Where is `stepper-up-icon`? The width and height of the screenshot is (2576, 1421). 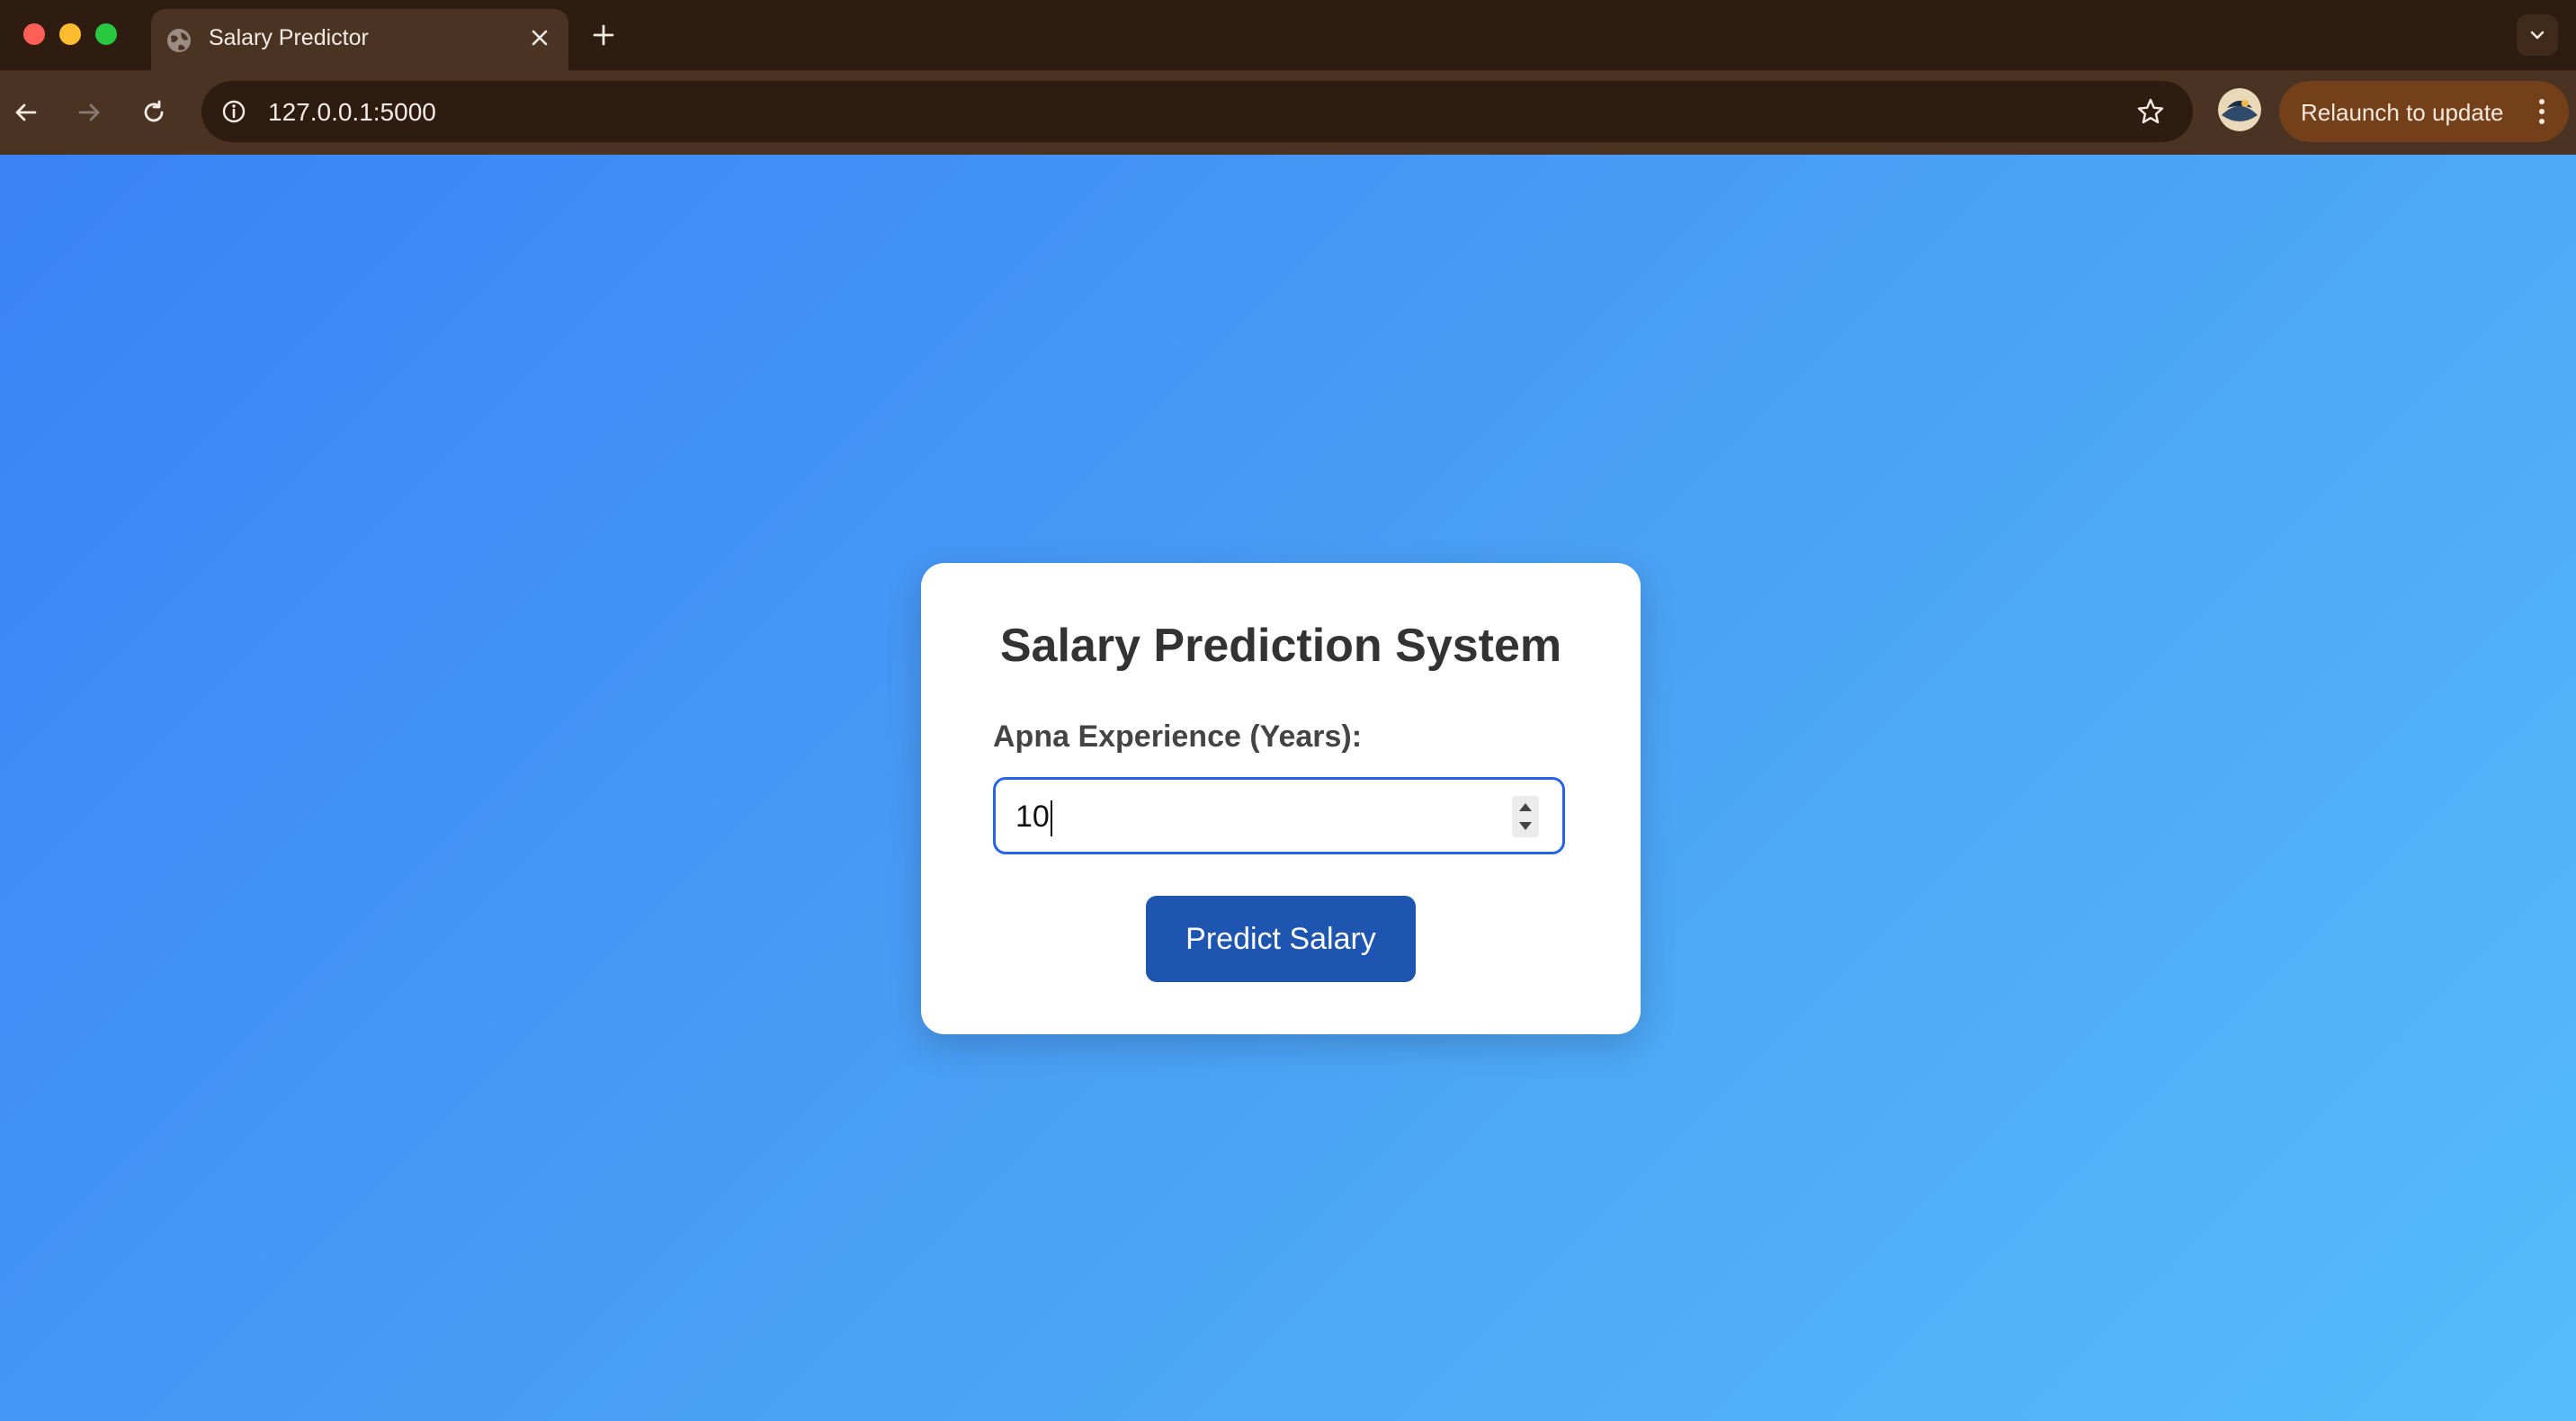
stepper-up-icon is located at coordinates (1525, 807).